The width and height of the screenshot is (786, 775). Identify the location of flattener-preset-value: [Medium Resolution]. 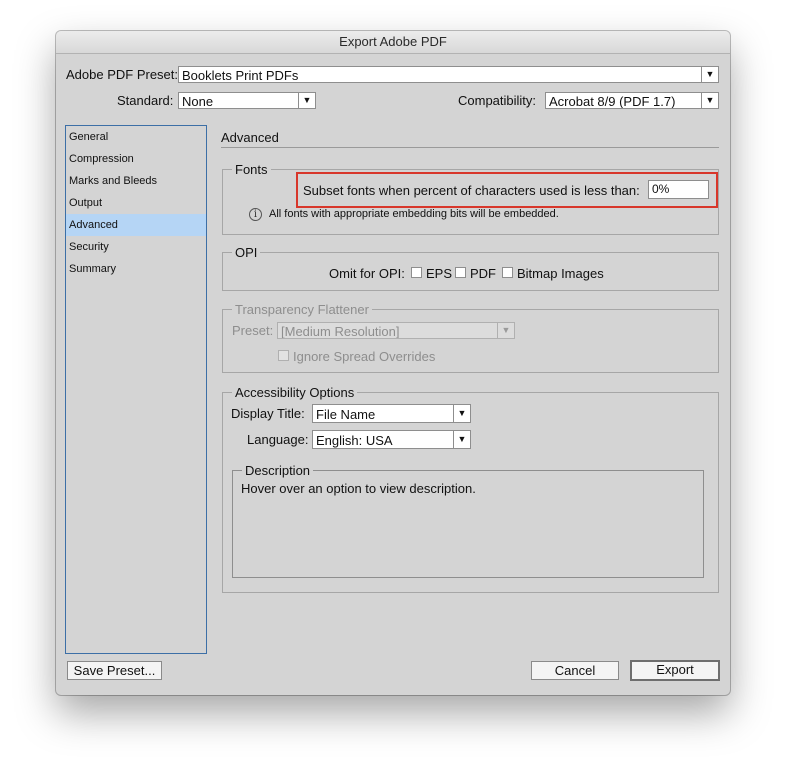
(340, 331).